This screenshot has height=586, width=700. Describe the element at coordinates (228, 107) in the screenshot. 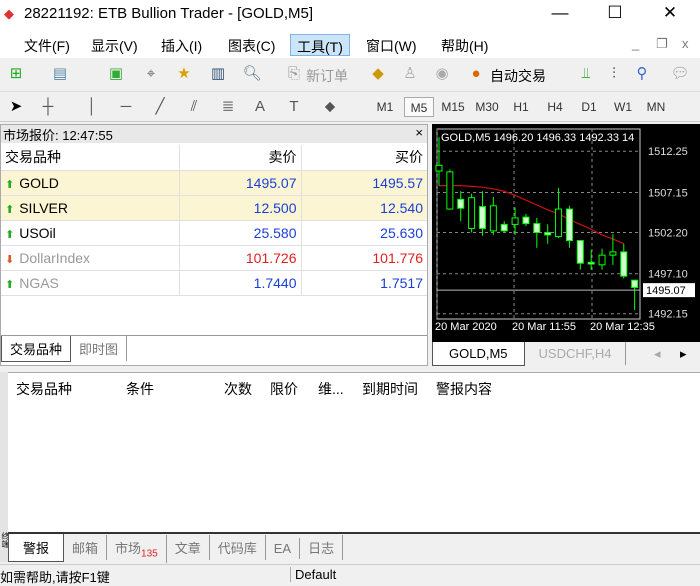

I see `fibonacci-icon: ≣` at that location.